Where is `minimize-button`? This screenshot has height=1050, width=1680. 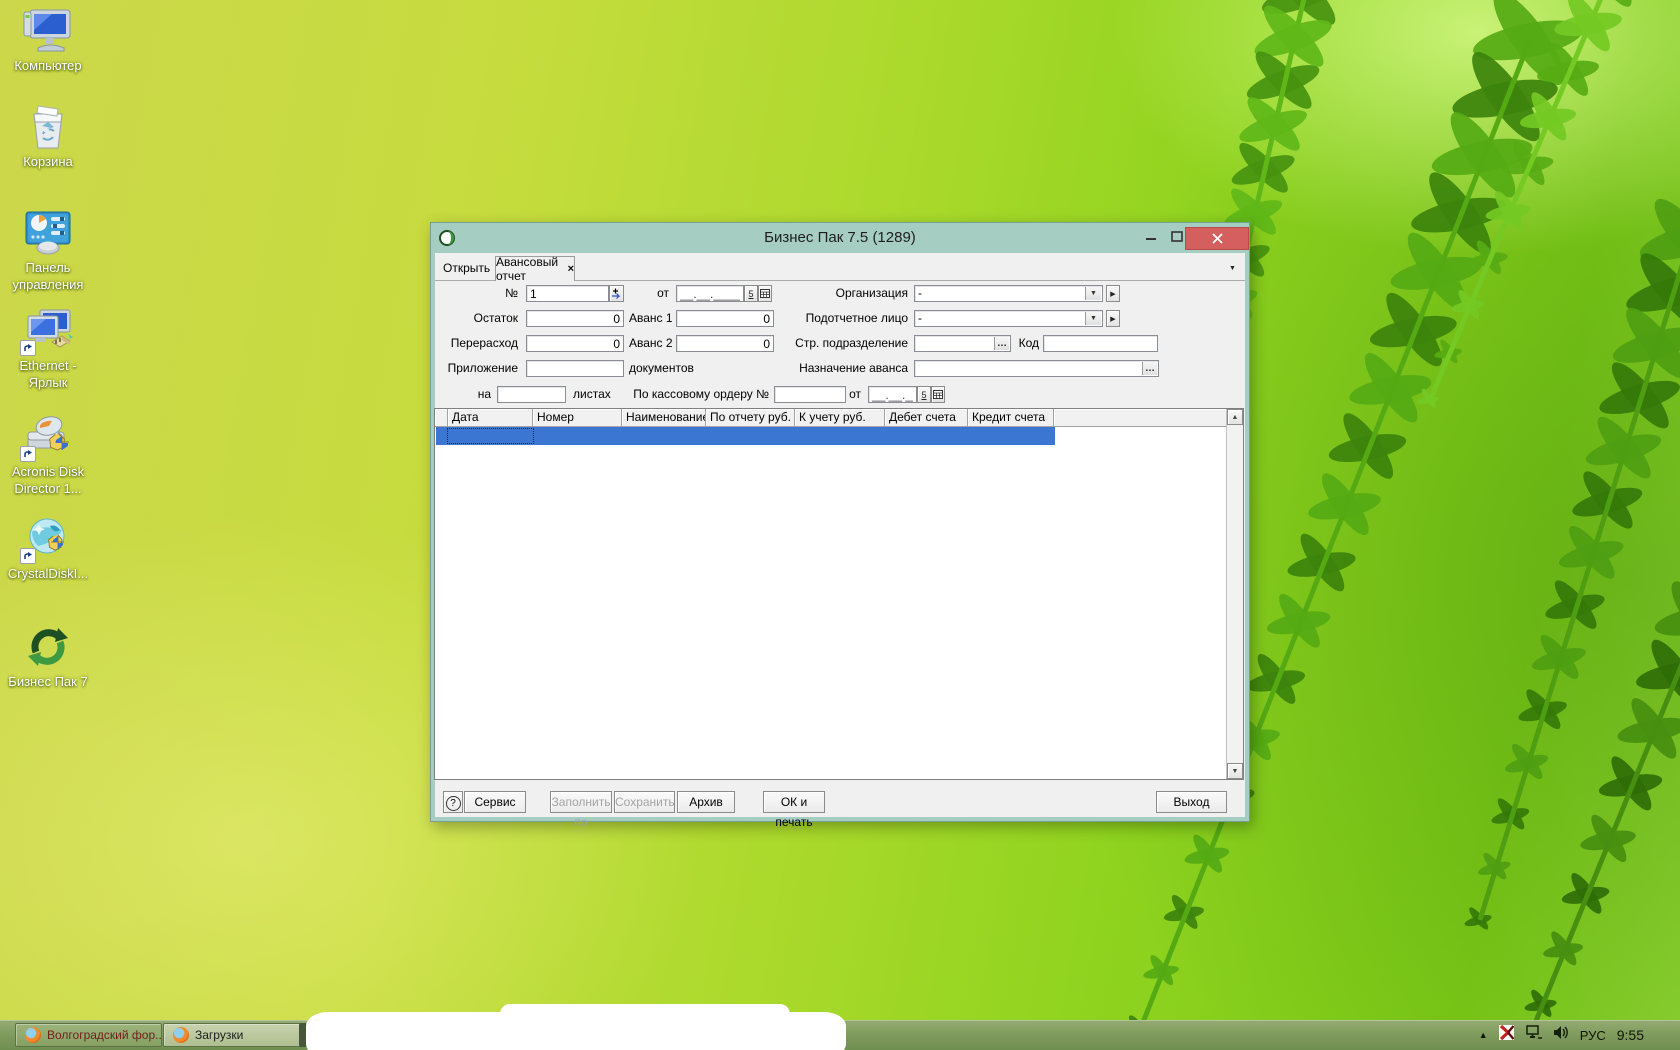
minimize-button is located at coordinates (1151, 236).